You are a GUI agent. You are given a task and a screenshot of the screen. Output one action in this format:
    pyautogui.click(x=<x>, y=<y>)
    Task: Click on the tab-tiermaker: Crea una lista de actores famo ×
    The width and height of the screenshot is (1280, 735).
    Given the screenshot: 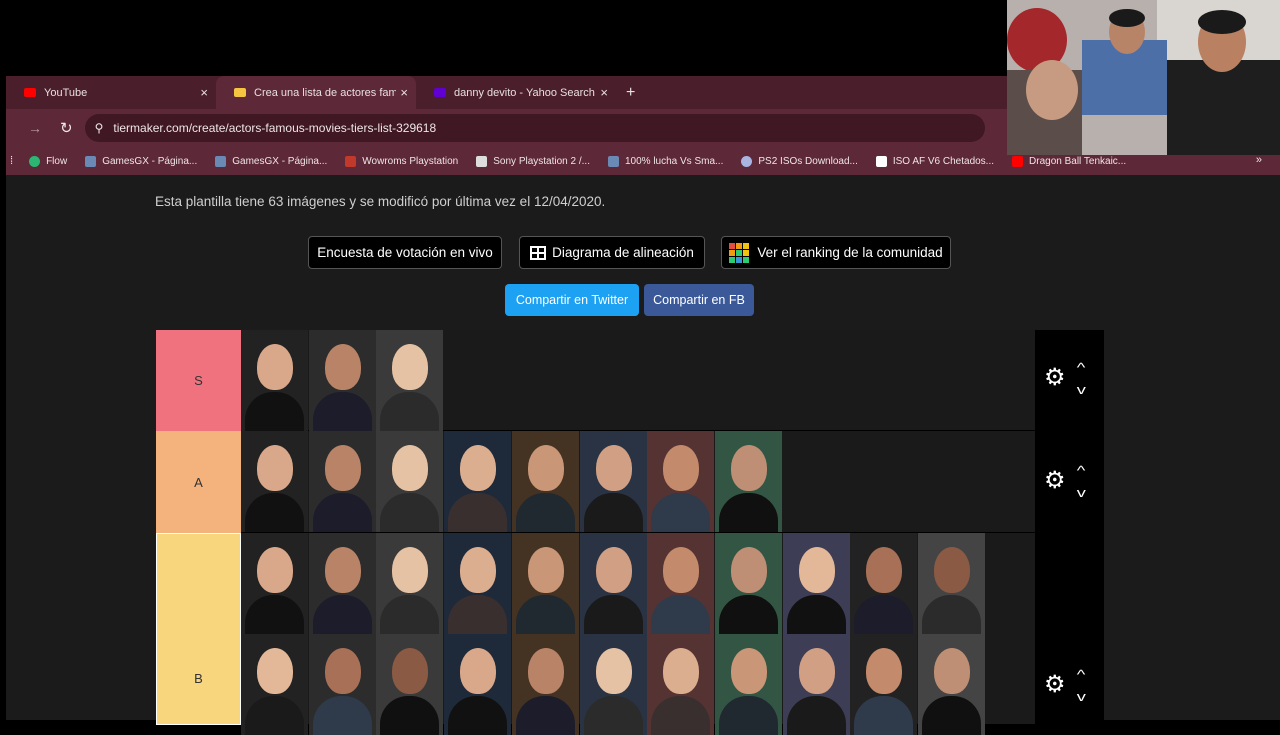 What is the action you would take?
    pyautogui.click(x=316, y=92)
    